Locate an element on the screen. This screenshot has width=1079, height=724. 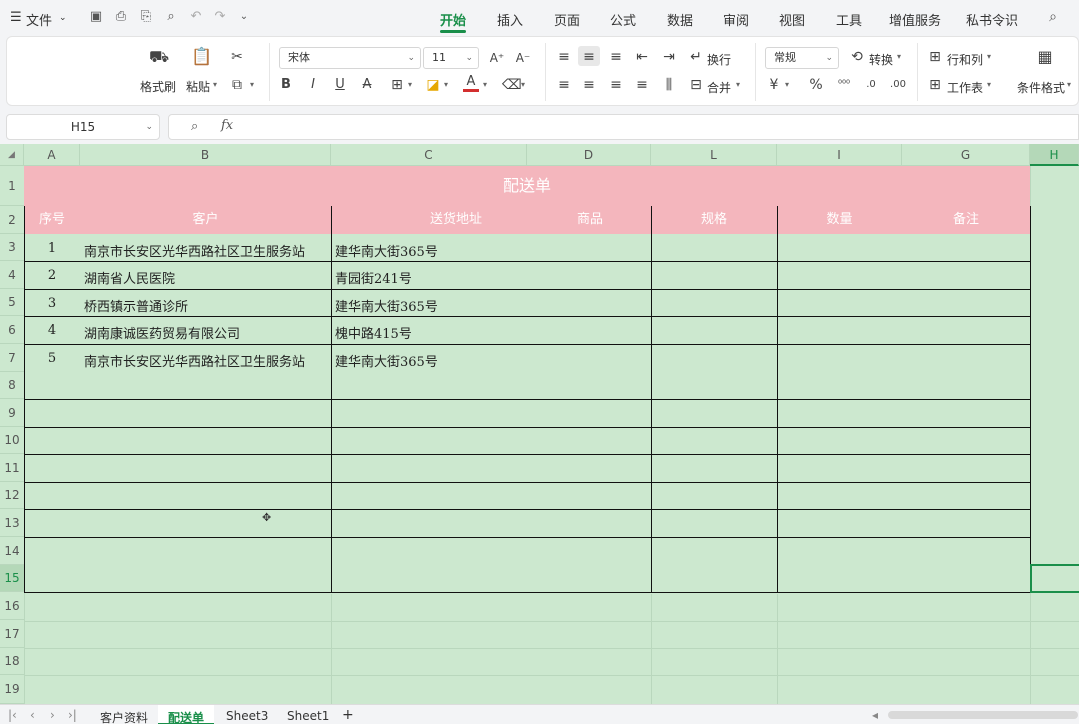
row-header: 17 is located at coordinates (12, 634).